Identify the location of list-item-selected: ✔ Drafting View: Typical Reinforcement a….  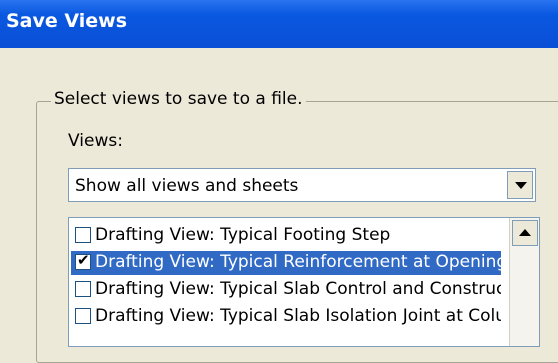
(286, 263).